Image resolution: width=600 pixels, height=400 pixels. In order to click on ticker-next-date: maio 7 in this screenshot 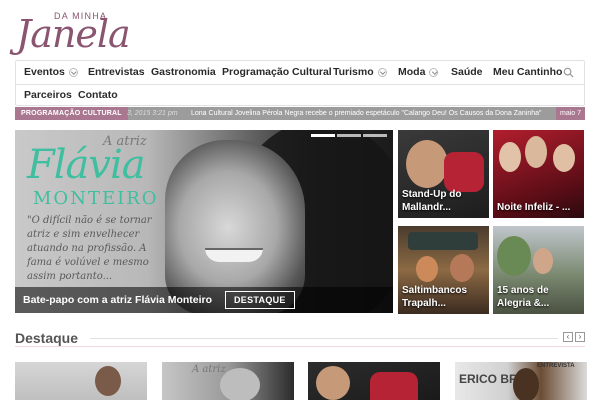, I will do `click(570, 113)`.